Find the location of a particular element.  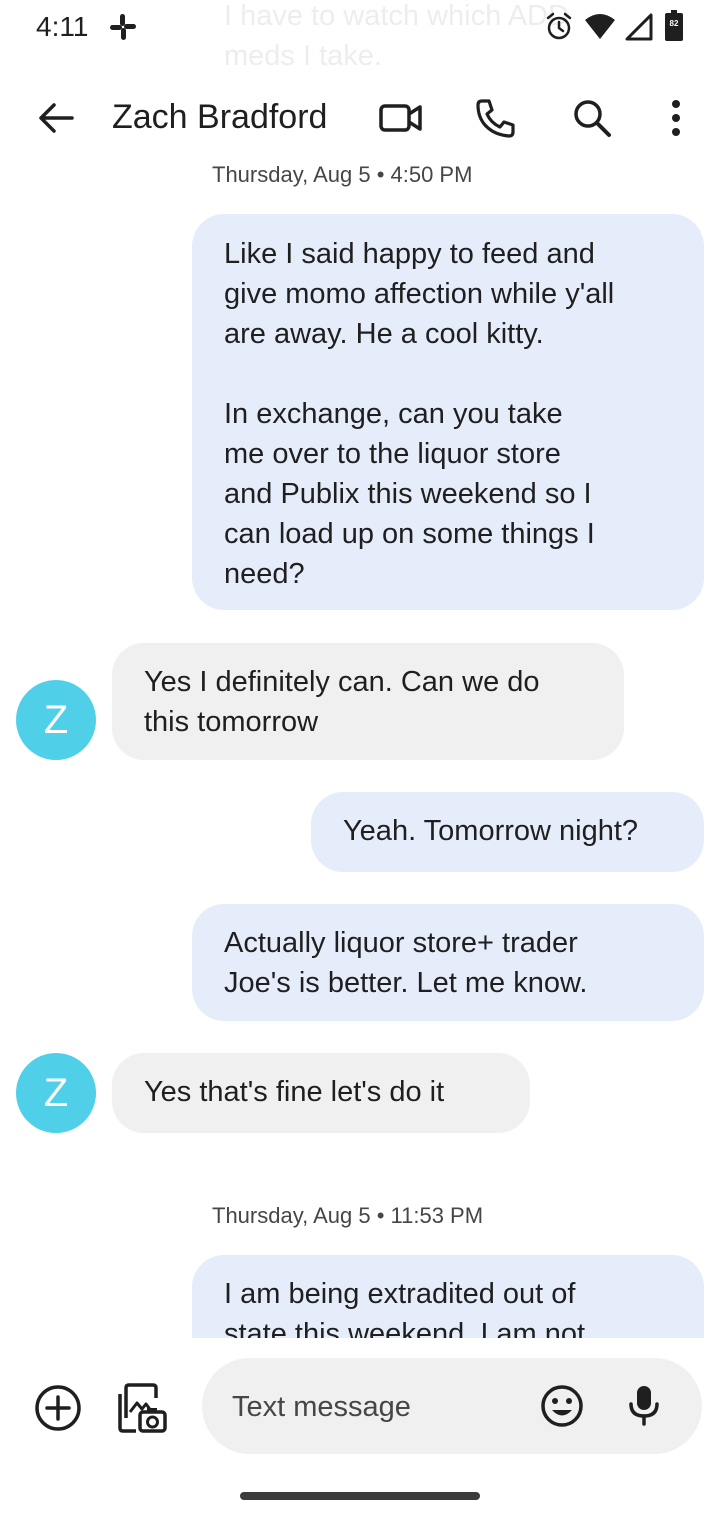

video-call-icon is located at coordinates (400, 118).